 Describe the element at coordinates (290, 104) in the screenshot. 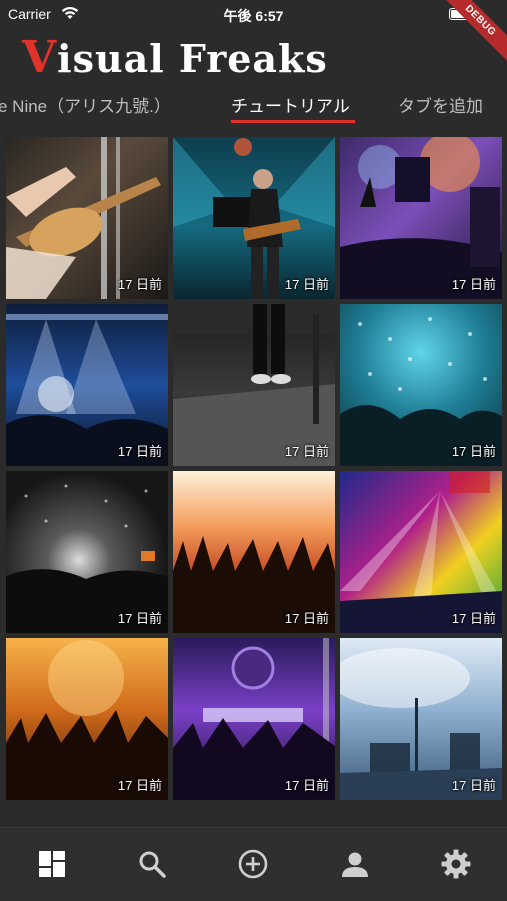

I see `tab-tutorial: チュートリアル` at that location.